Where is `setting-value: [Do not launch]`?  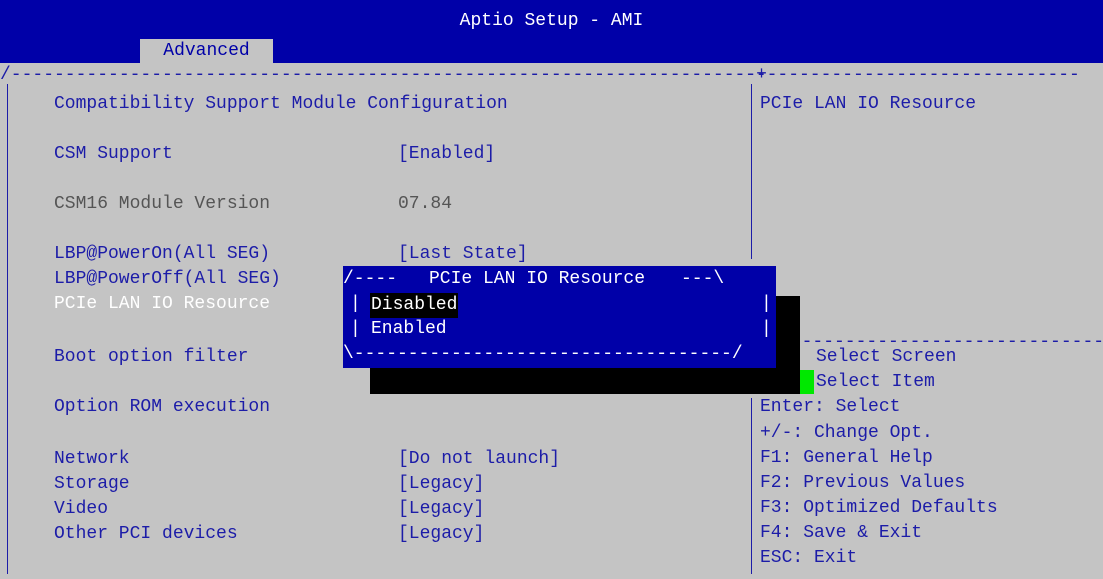 setting-value: [Do not launch] is located at coordinates (479, 459).